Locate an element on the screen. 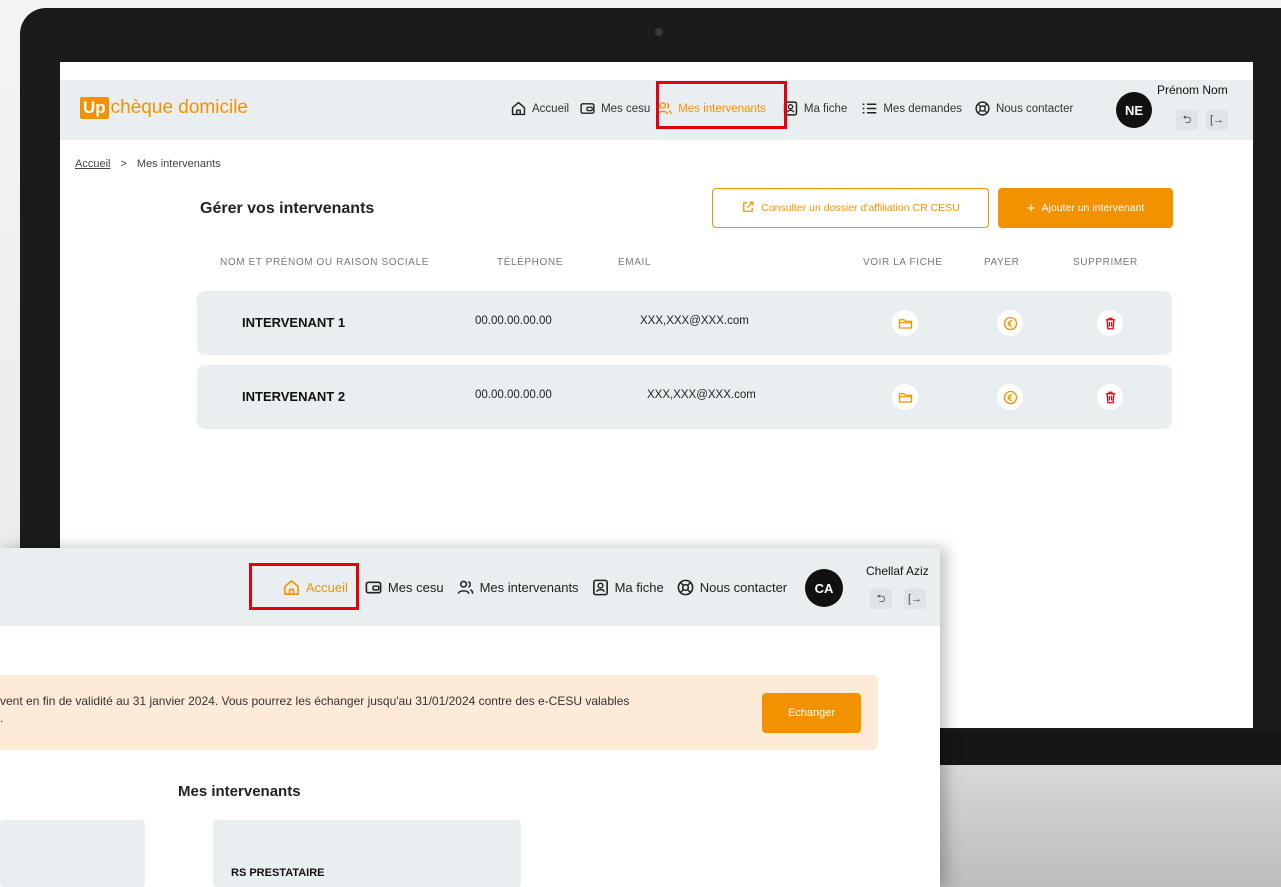 The width and height of the screenshot is (1281, 887). add-intervenant-button: + Ajouter un intervenant is located at coordinates (1085, 208).